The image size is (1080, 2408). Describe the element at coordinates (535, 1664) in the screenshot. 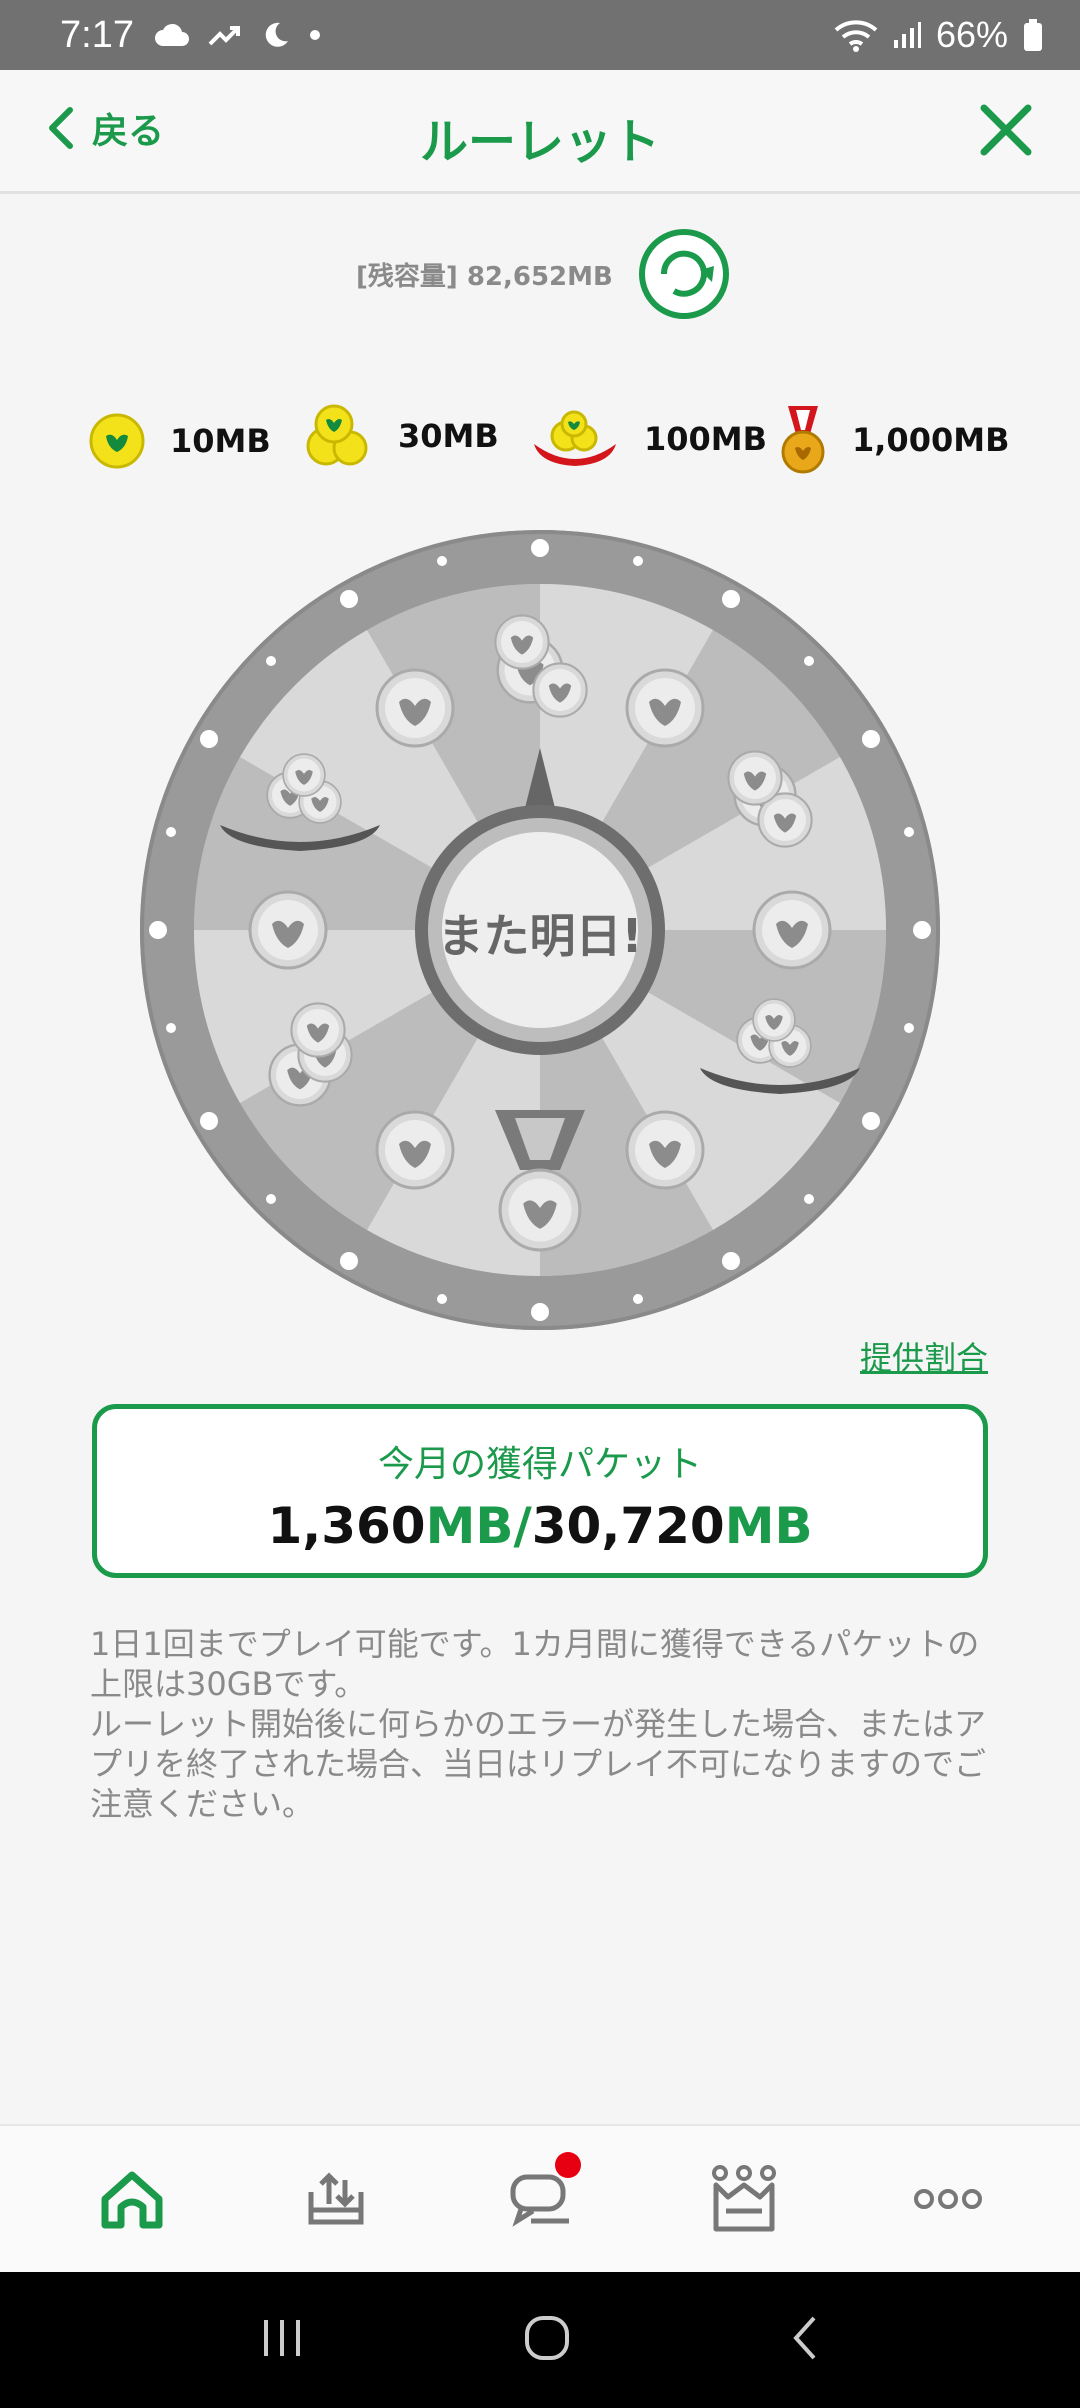

I see `notes-line: 1日1回までプレイ可能です。1カ月間に獲得できるパケットの上限は30GBです。` at that location.